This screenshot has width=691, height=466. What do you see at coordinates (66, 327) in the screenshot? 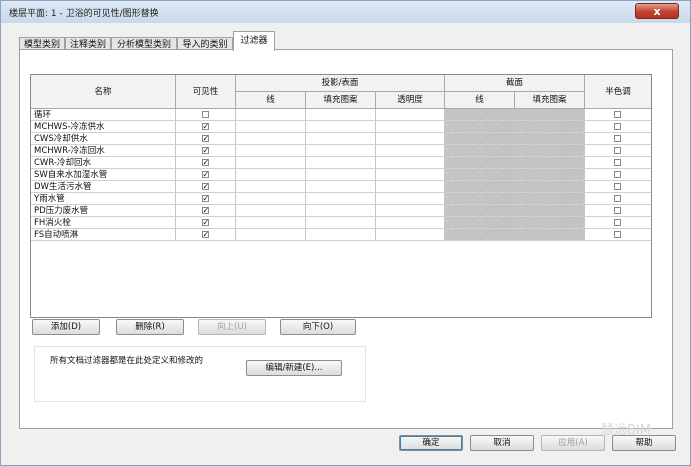
I see `add-button: 添加(D)` at bounding box center [66, 327].